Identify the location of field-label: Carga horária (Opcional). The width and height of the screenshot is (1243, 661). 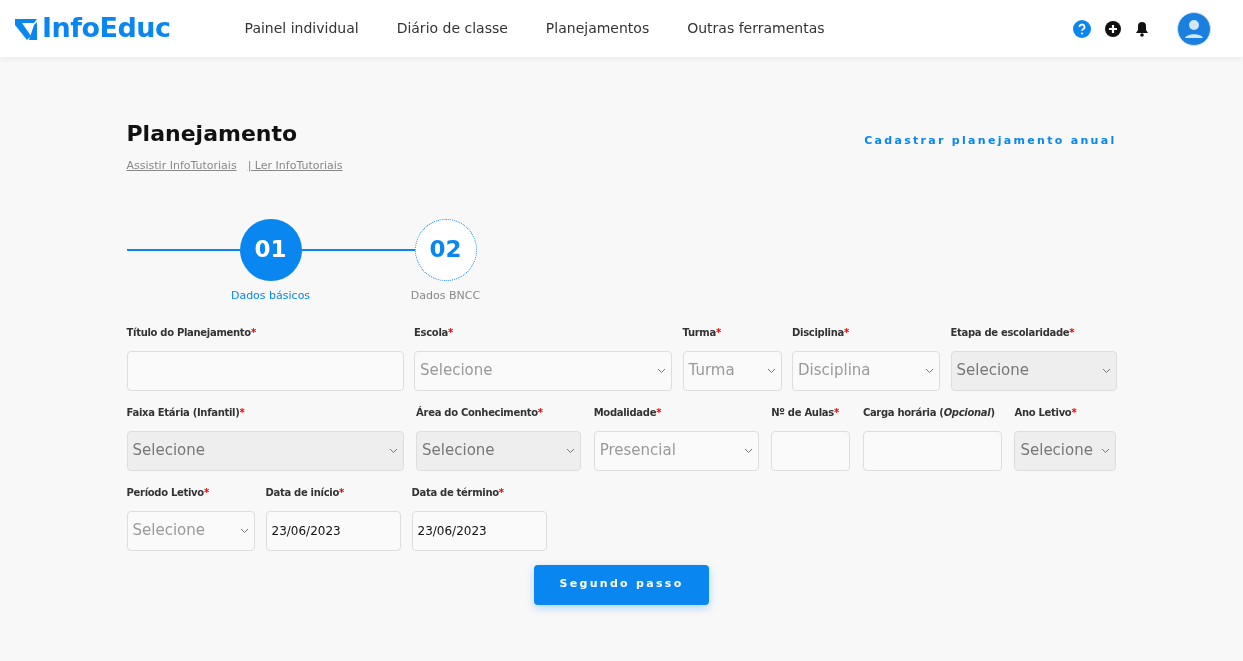
(929, 412).